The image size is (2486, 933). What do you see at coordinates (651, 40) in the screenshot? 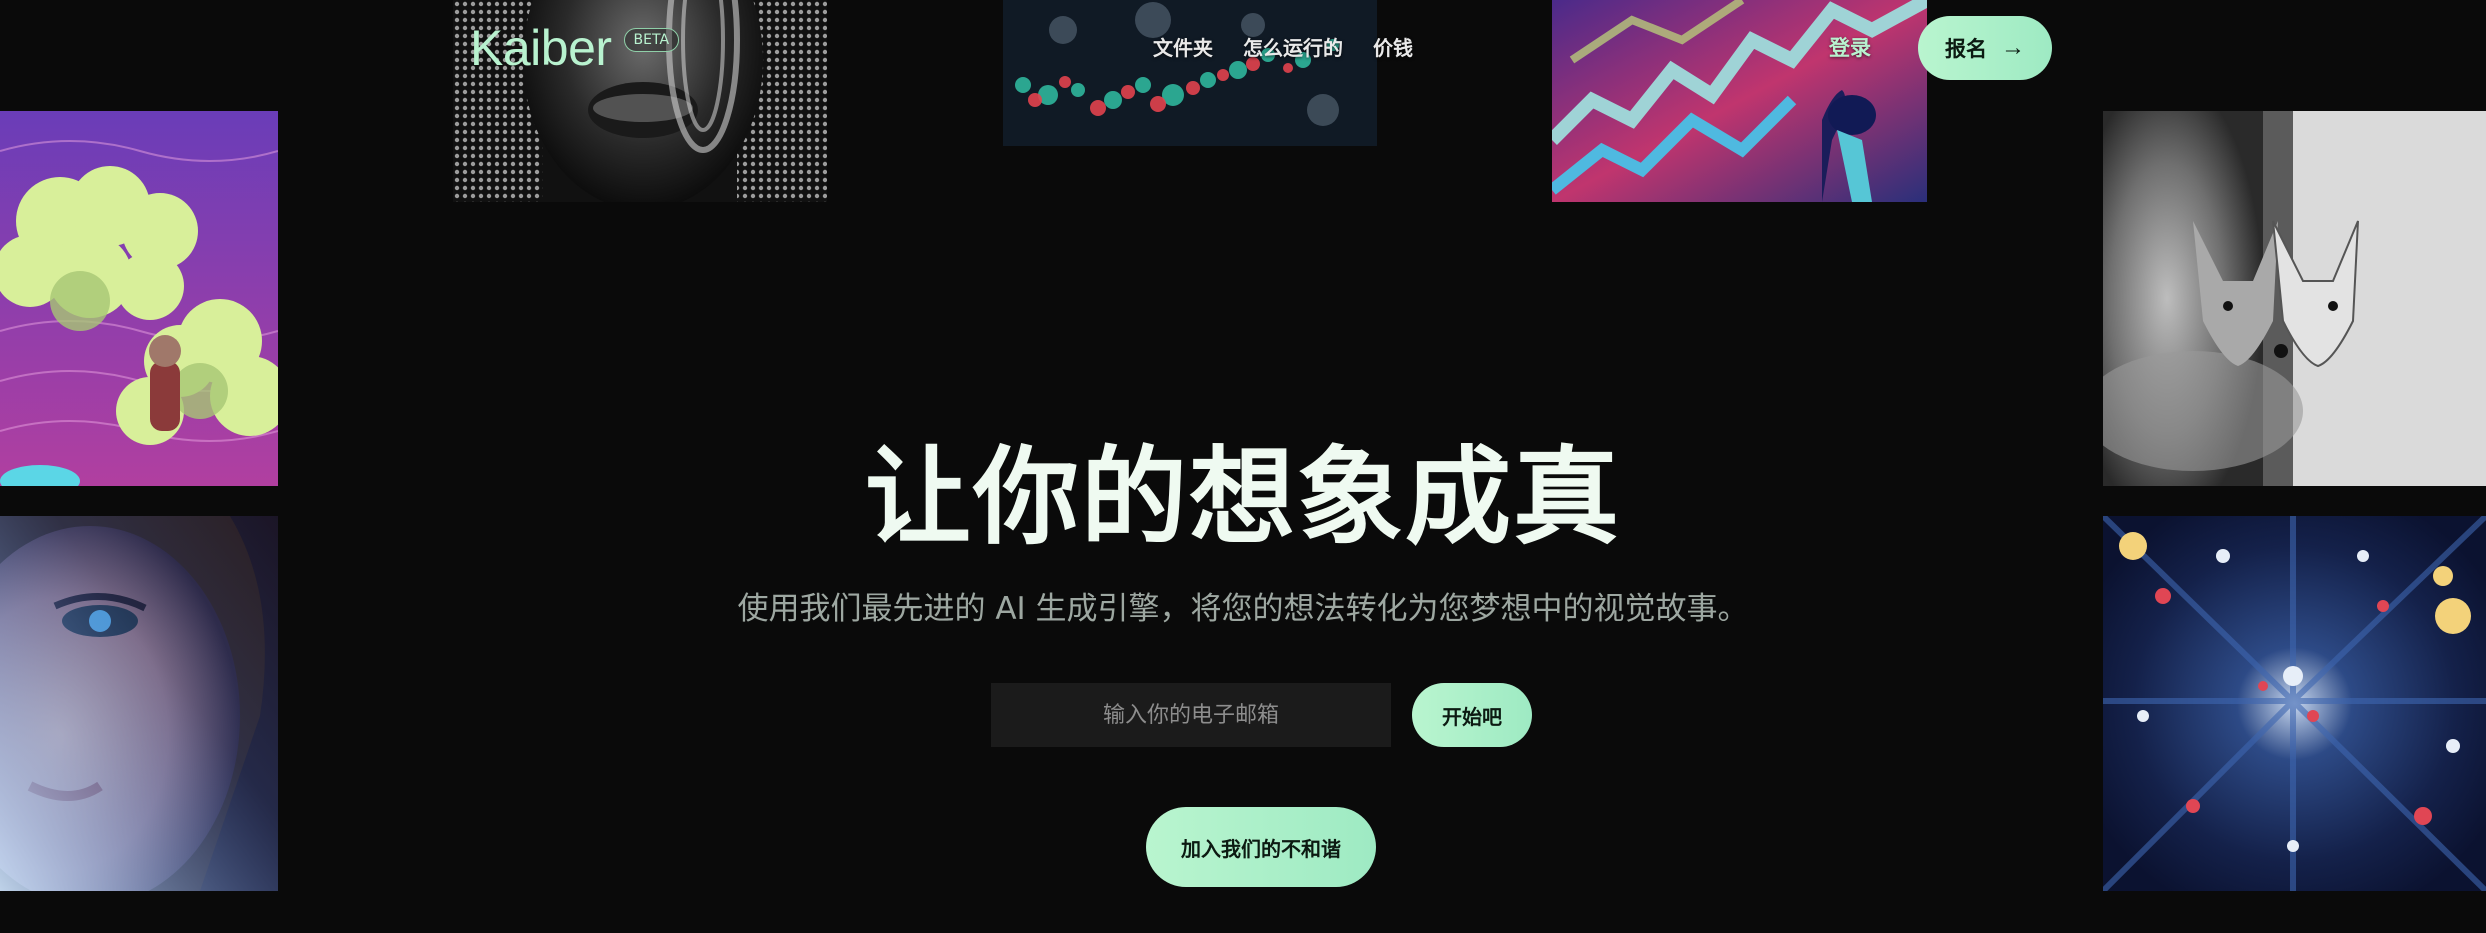
I see `beta-badge: BETA` at bounding box center [651, 40].